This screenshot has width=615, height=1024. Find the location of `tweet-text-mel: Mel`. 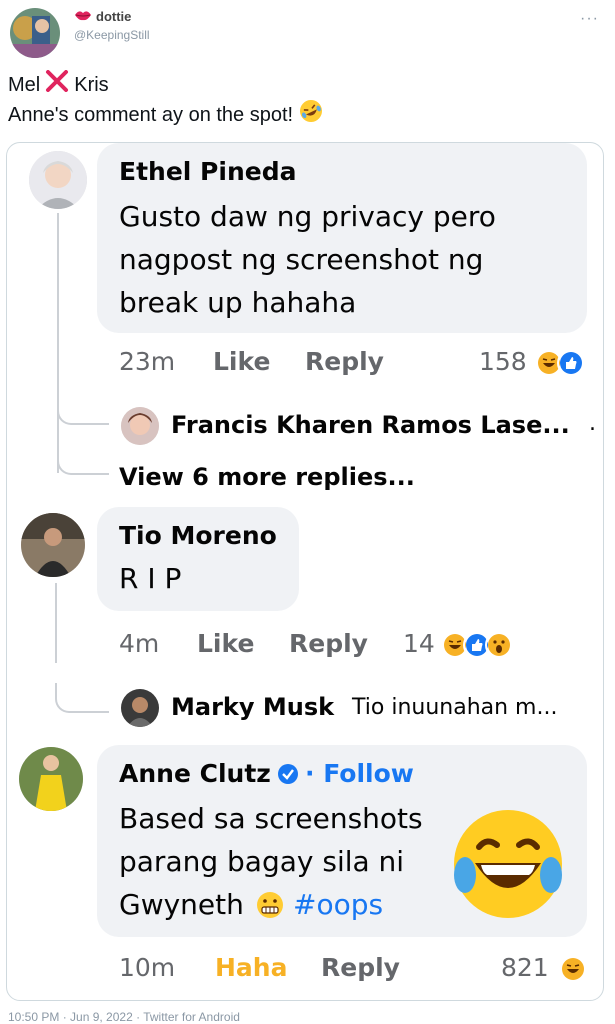

tweet-text-mel: Mel is located at coordinates (24, 84).